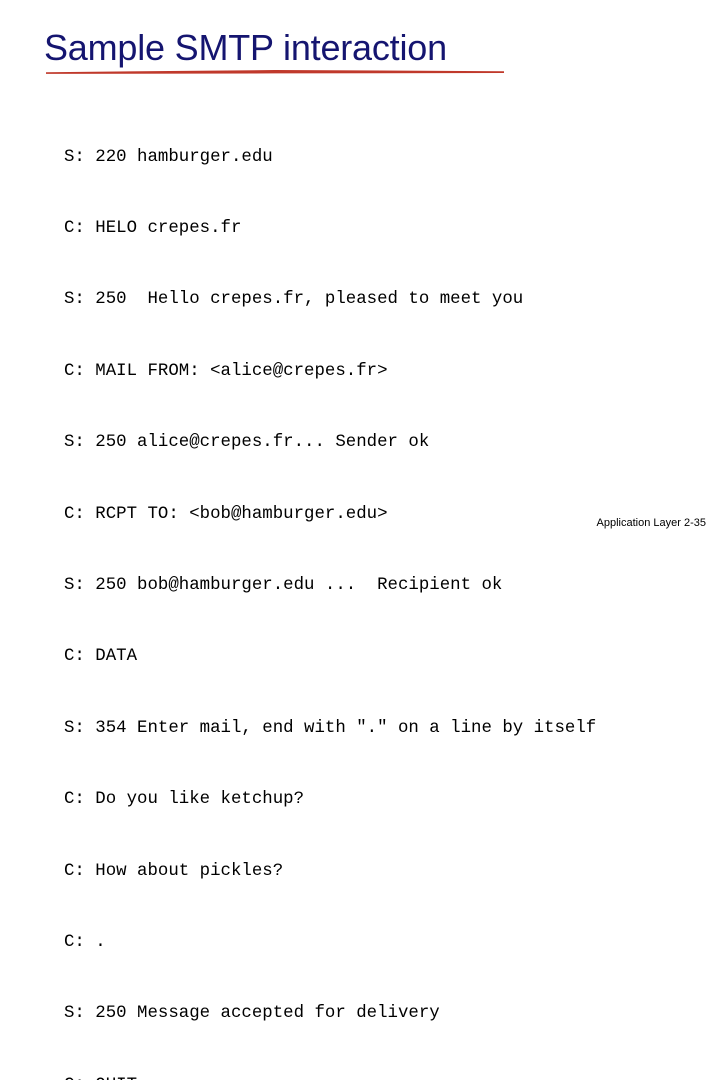  I want to click on transcript-line: S: 220 hamburger.edu, so click(168, 157).